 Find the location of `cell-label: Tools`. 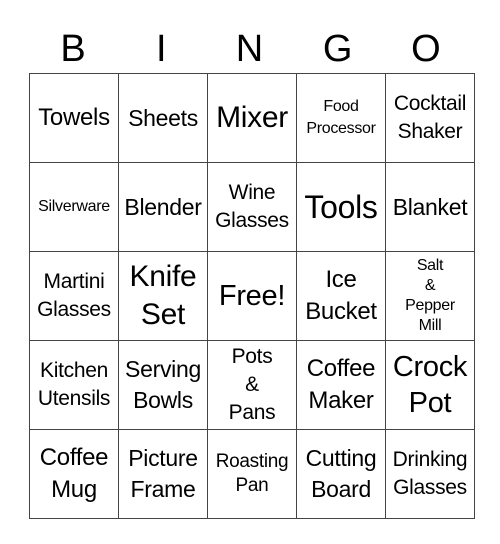

cell-label: Tools is located at coordinates (341, 207).